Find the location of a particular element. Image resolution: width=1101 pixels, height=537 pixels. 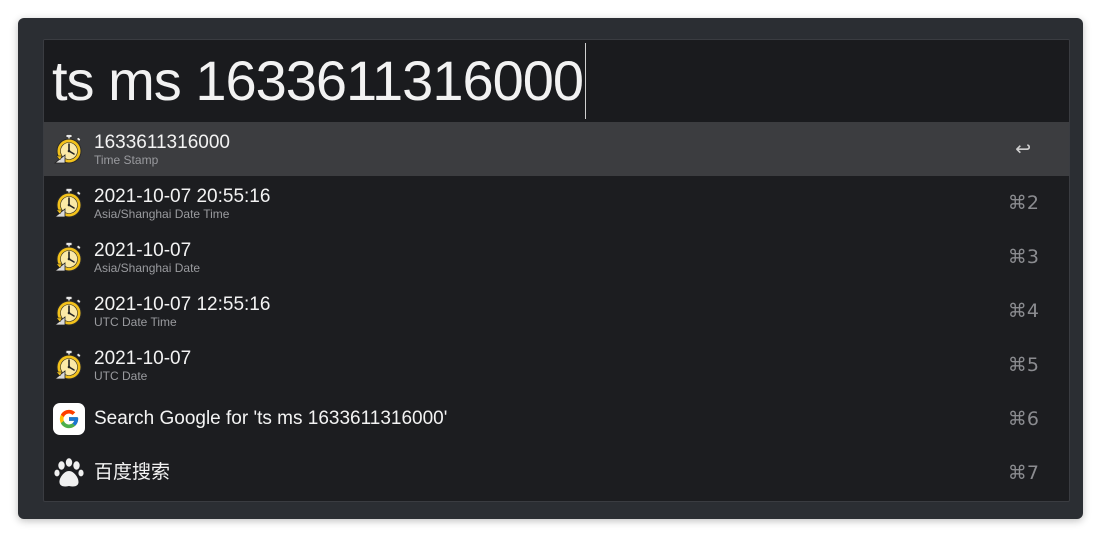

paw-icon is located at coordinates (69, 473).